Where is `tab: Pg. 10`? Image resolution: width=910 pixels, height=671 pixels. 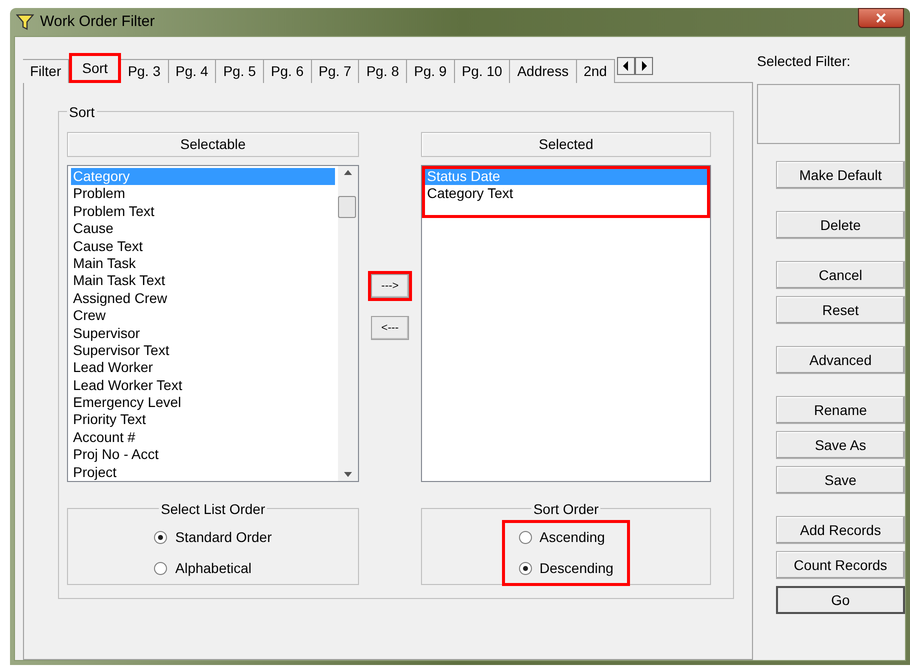 tab: Pg. 10 is located at coordinates (482, 71).